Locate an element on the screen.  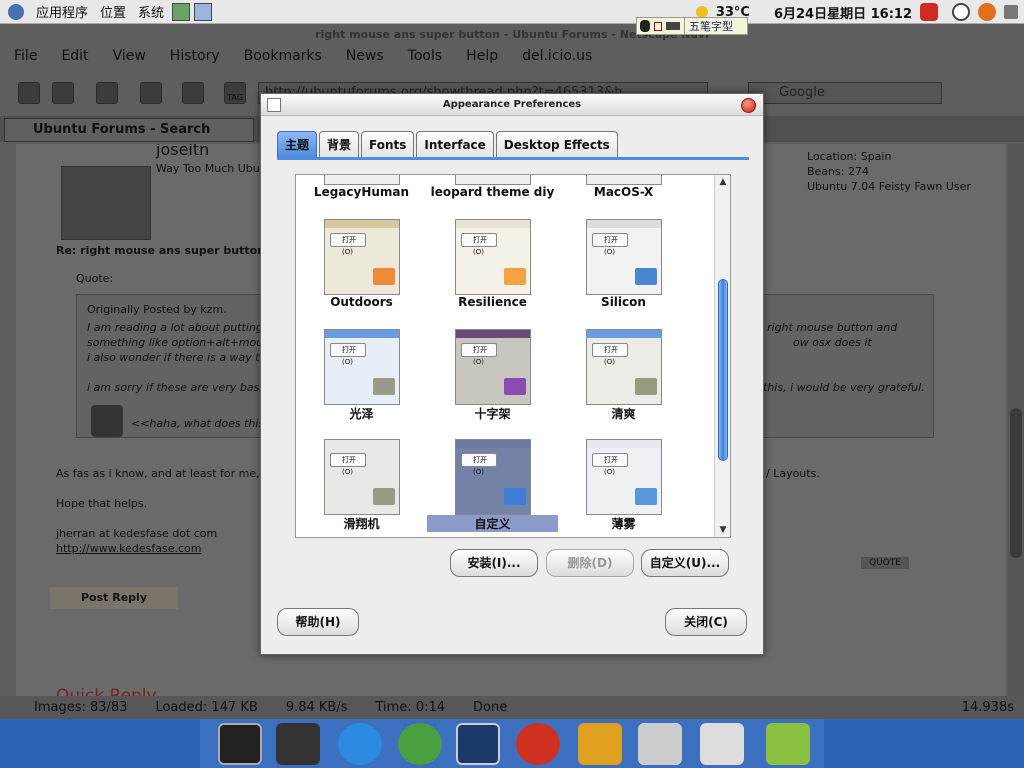
menu-applications: 应用程序 is located at coordinates (62, 11).